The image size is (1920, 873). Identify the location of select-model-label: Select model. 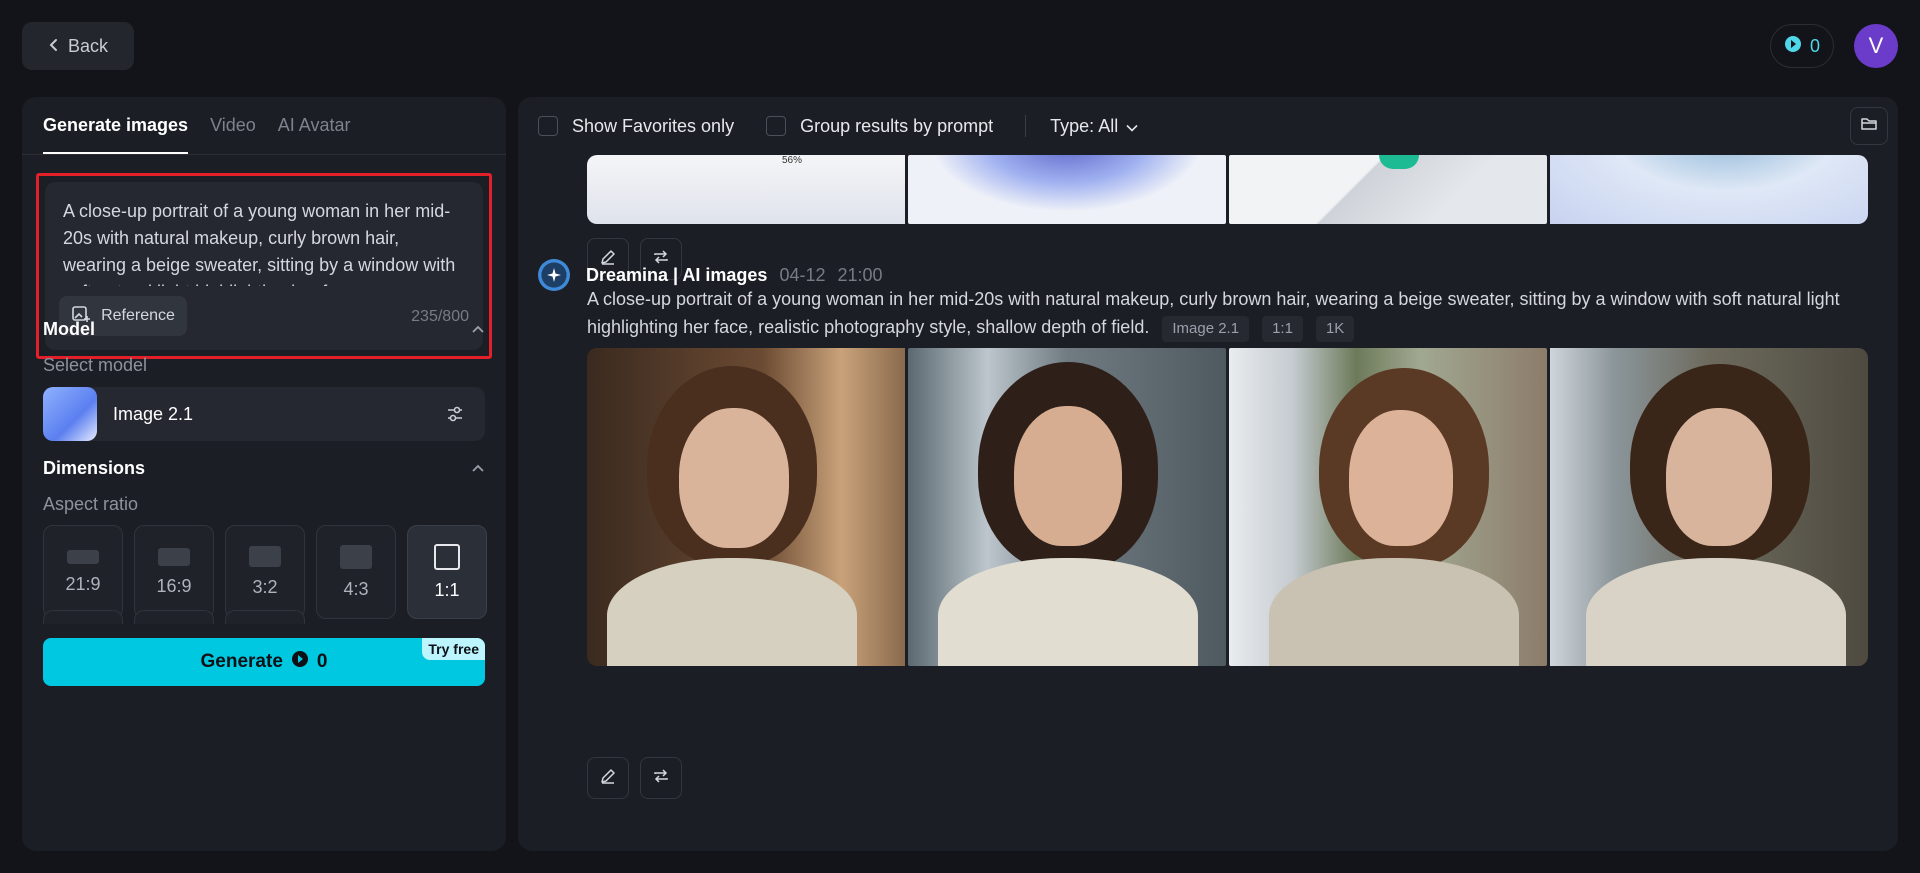
(95, 365).